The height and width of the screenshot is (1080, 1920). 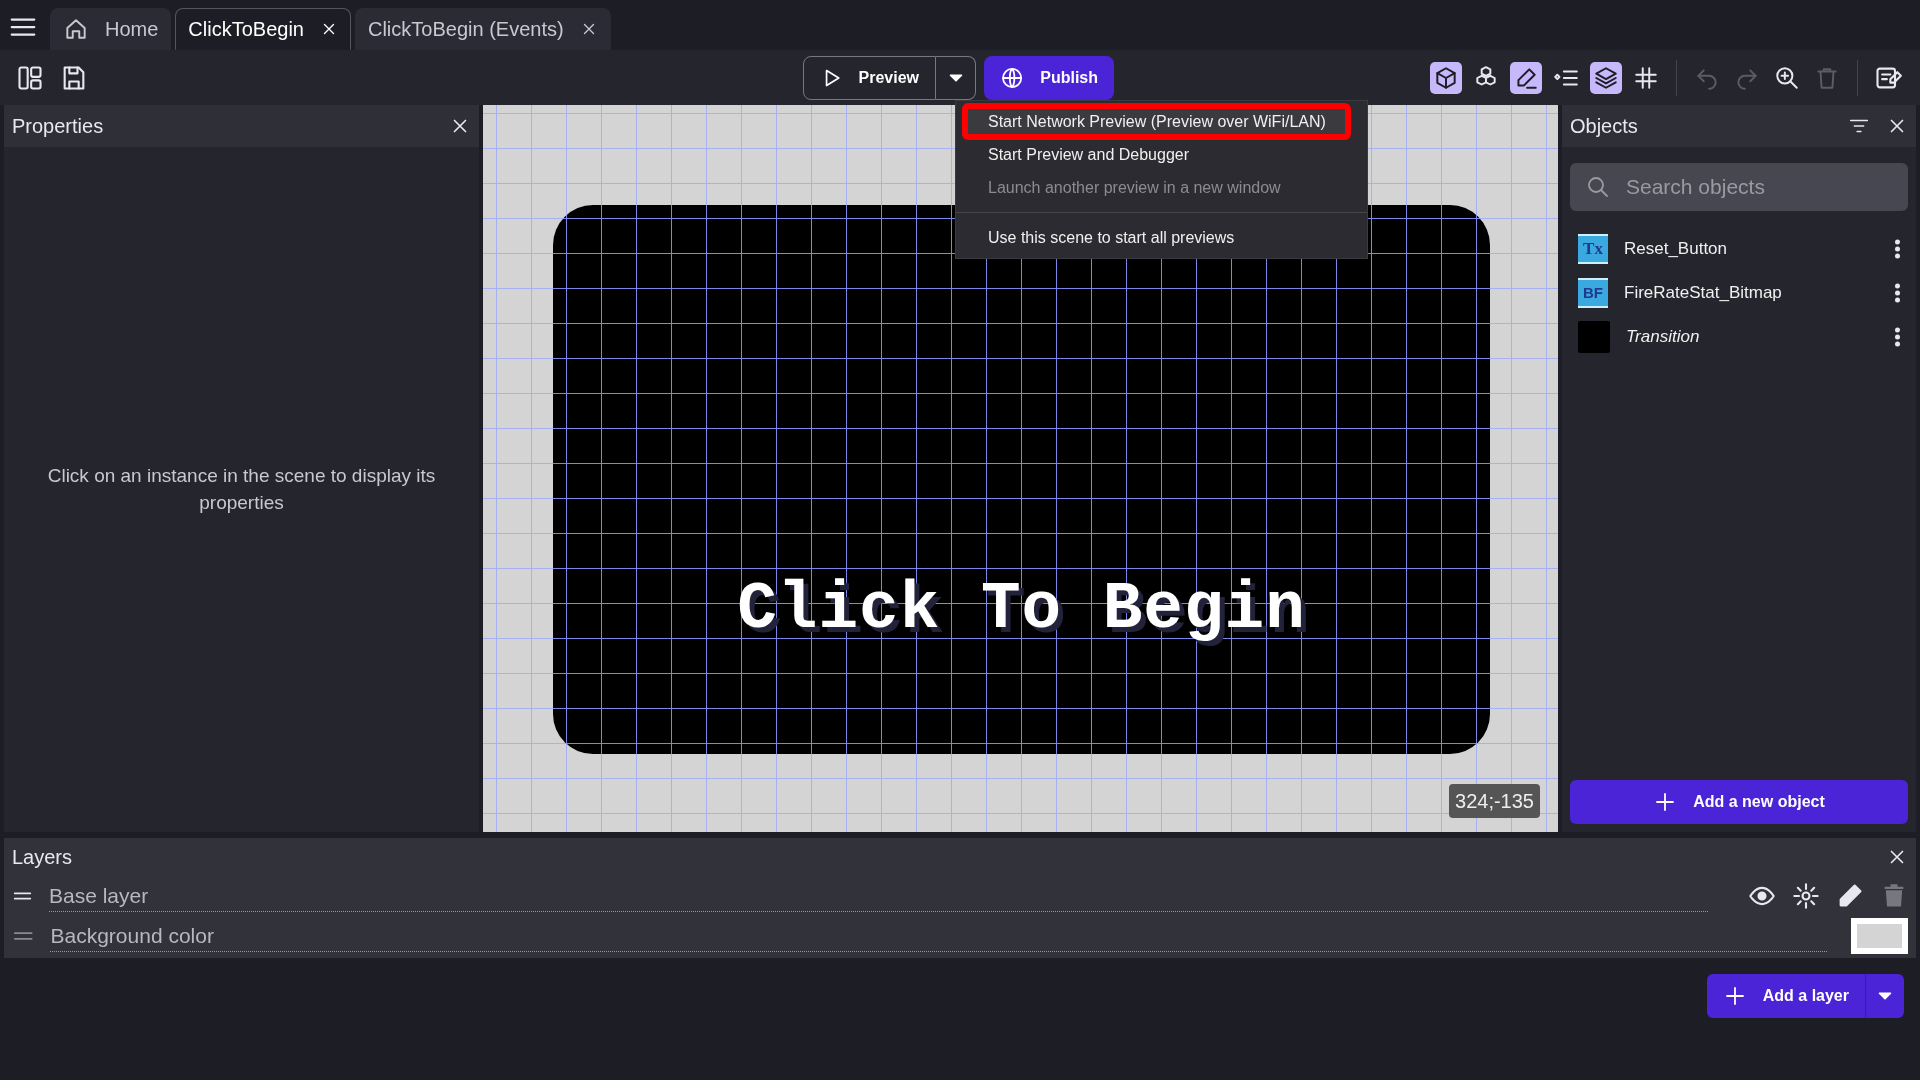 What do you see at coordinates (1012, 78) in the screenshot?
I see `globe-icon` at bounding box center [1012, 78].